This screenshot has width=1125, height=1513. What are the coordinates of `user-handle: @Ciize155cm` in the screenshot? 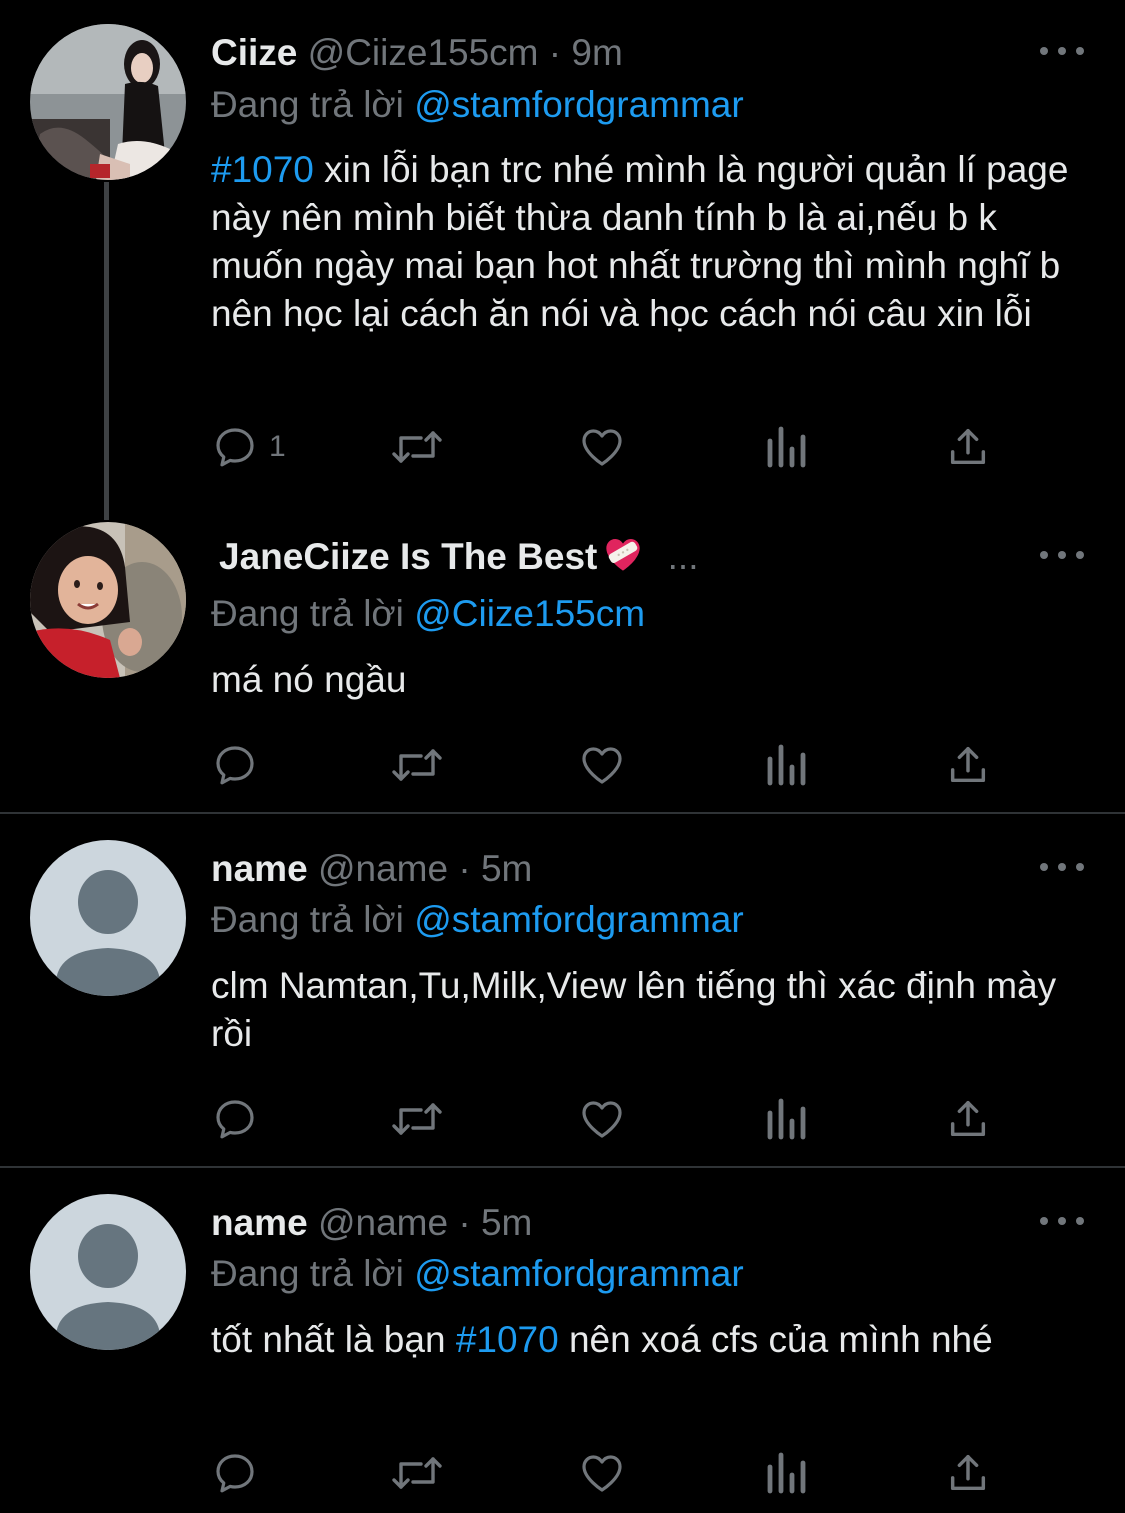 It's located at (423, 52).